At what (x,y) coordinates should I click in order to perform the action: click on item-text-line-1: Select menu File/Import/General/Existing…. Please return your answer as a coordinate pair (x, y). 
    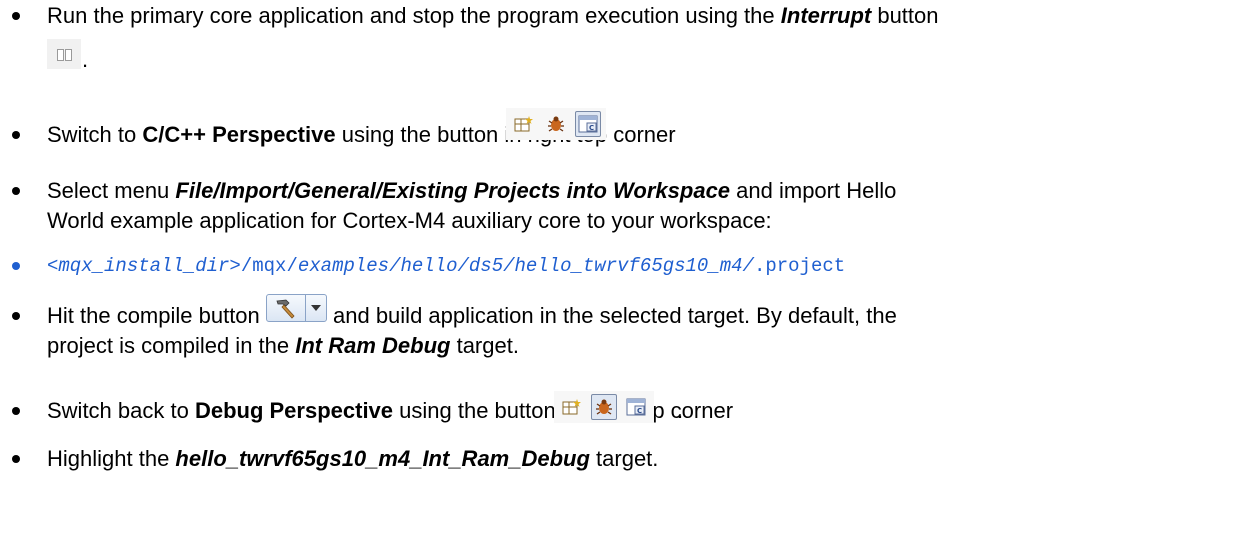
    Looking at the image, I should click on (472, 190).